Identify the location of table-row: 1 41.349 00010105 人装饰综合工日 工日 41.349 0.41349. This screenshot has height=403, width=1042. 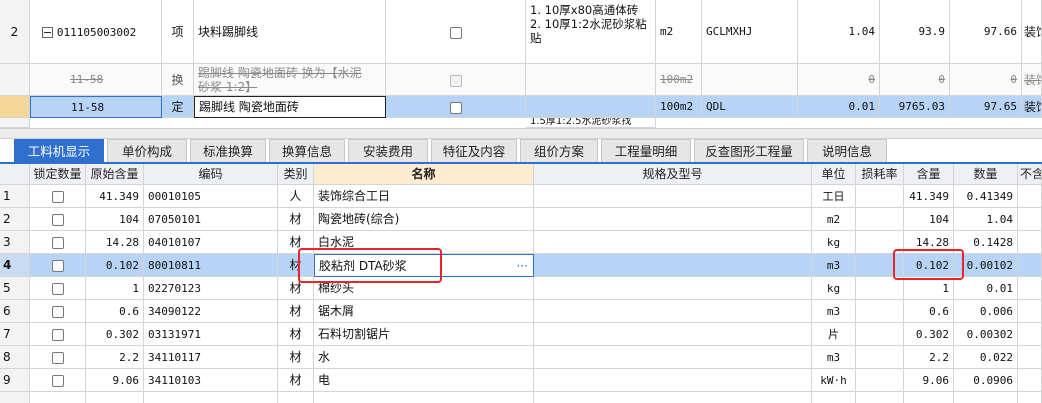
(521, 196).